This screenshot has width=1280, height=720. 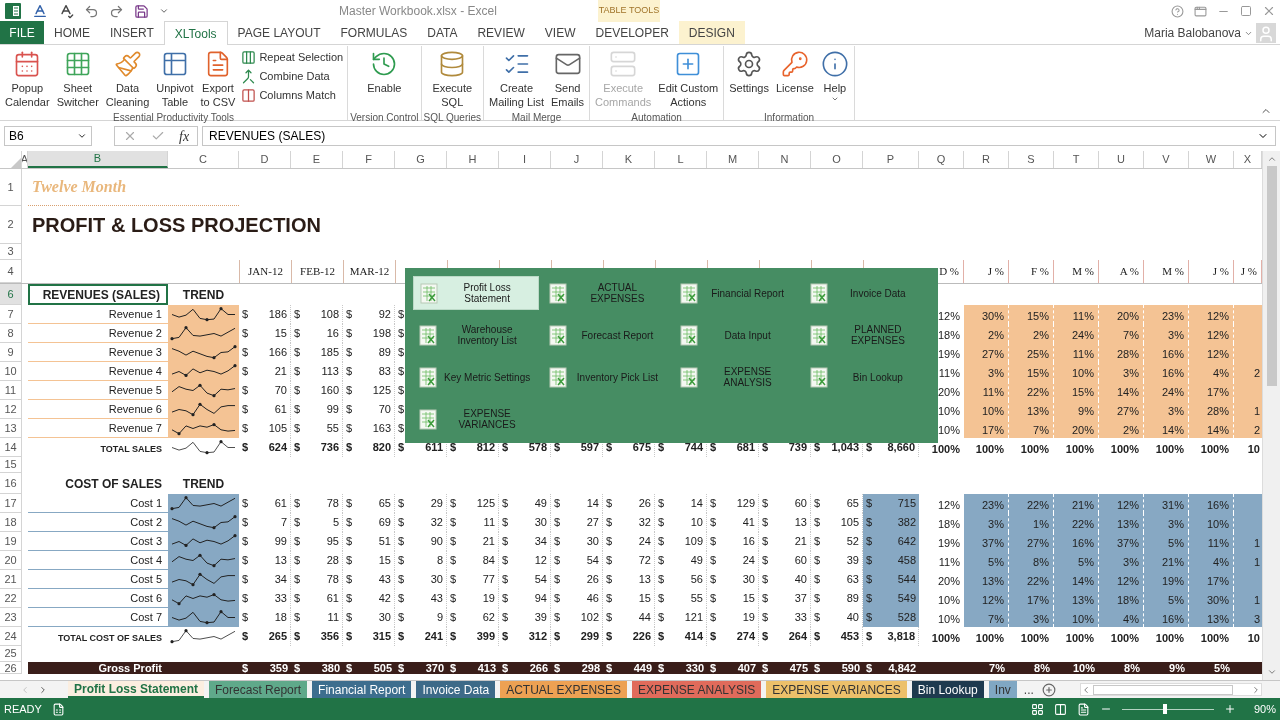 I want to click on column-header: B, so click(x=98, y=159).